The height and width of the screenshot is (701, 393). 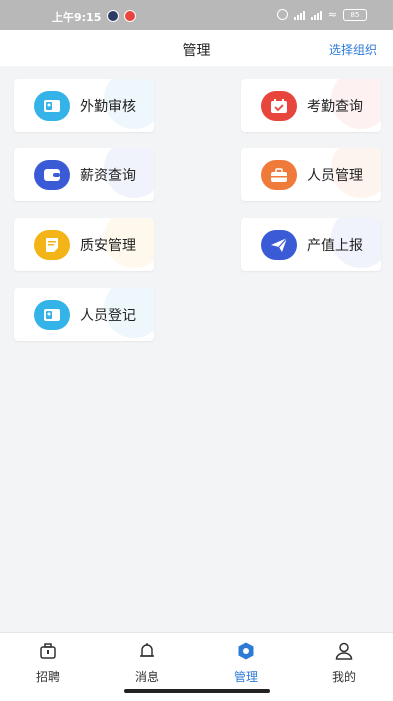 I want to click on menu-card-label: 薪资查询, so click(x=108, y=176).